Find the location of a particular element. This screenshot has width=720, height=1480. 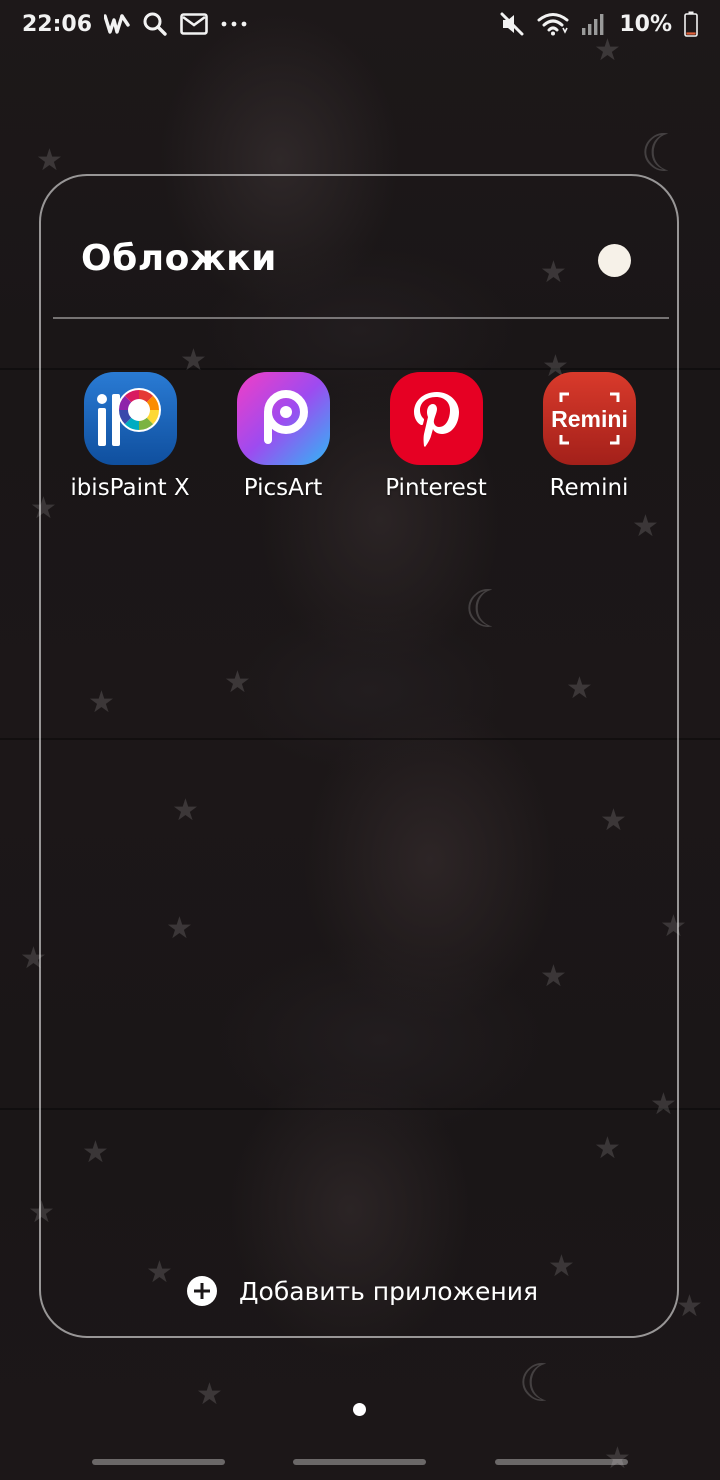

wifi-icon is located at coordinates (553, 24).